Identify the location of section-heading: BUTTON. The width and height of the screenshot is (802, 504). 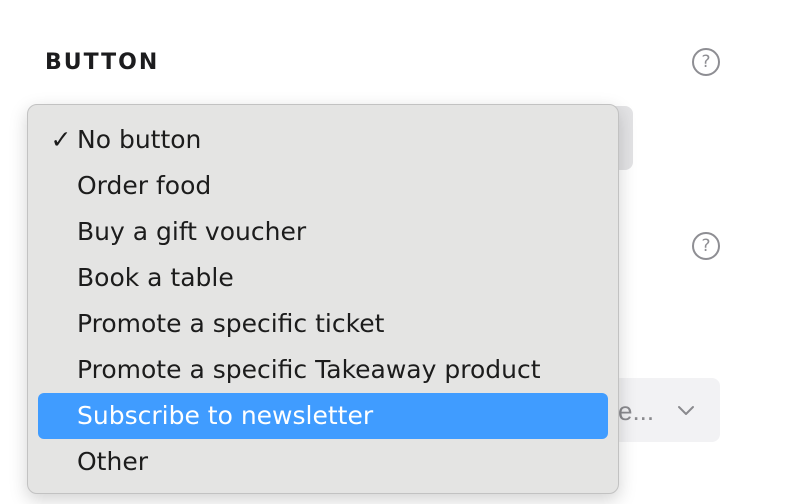
(102, 62).